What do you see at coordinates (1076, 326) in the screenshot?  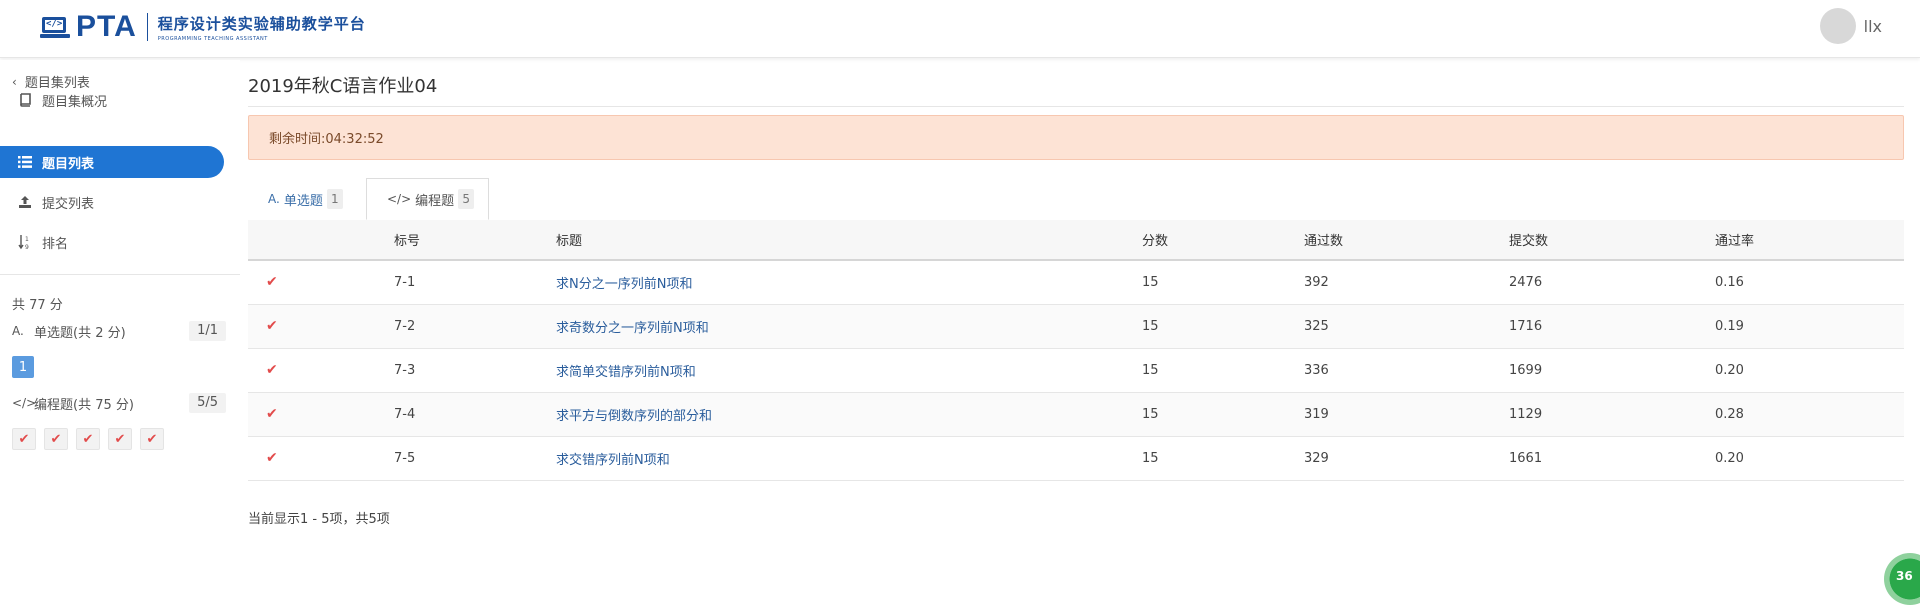 I see `table-row: ✔ 7-2 求奇数分之一序列前N项和 15 325 1716 0.19` at bounding box center [1076, 326].